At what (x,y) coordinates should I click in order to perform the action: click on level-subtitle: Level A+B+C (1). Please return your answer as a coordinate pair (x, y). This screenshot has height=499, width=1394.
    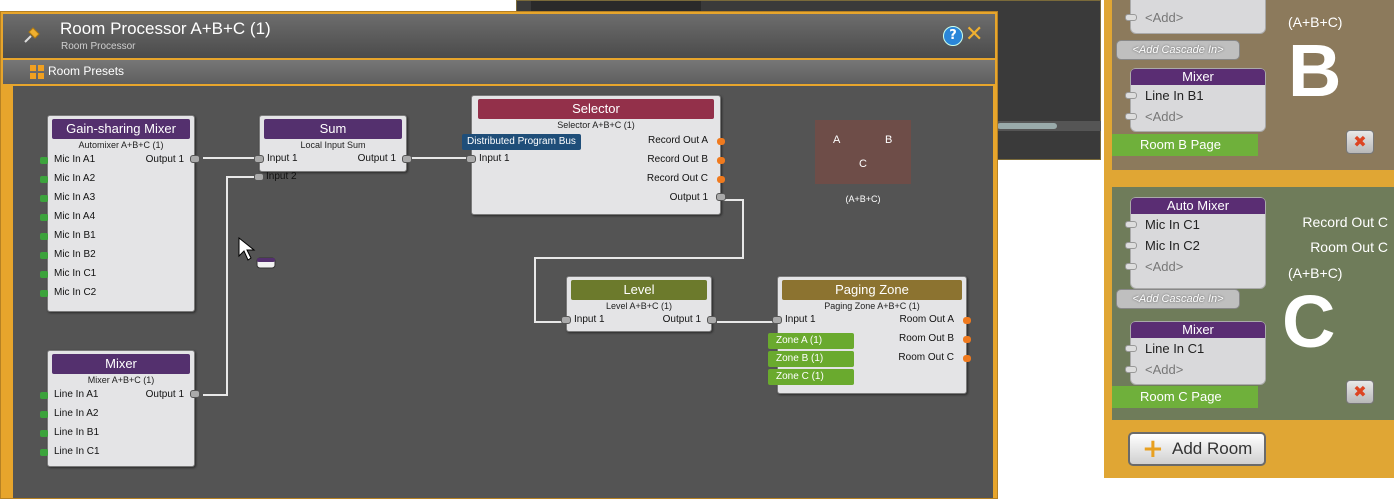
    Looking at the image, I should click on (639, 306).